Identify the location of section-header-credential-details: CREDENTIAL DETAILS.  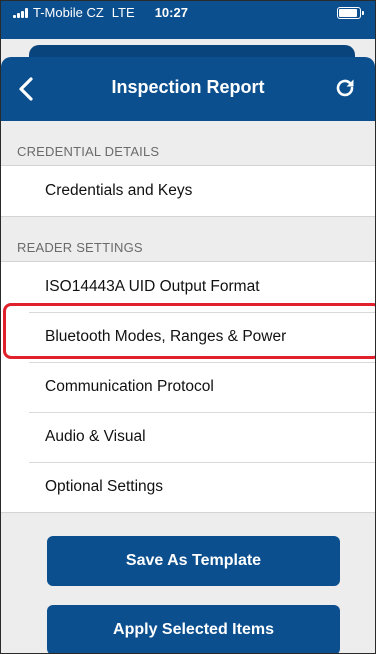
(88, 151).